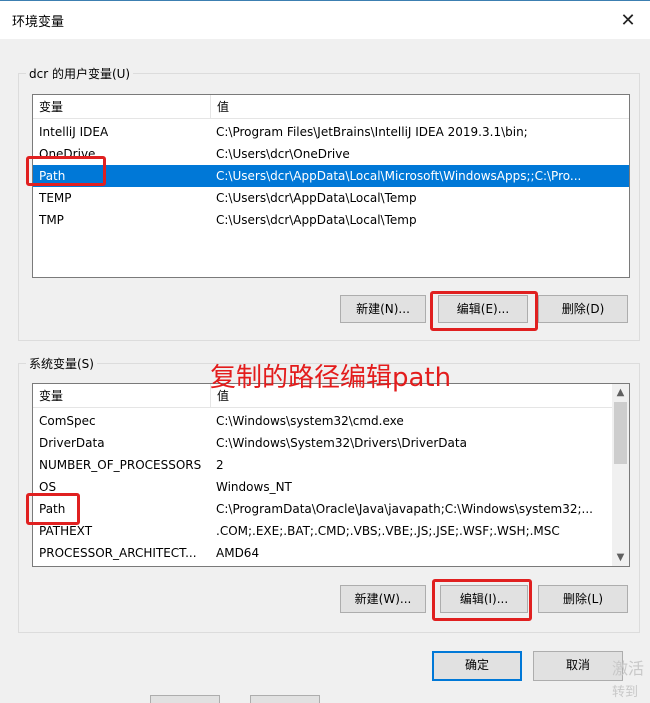 Image resolution: width=650 pixels, height=703 pixels. What do you see at coordinates (254, 487) in the screenshot?
I see `variable-value: Windows_NT` at bounding box center [254, 487].